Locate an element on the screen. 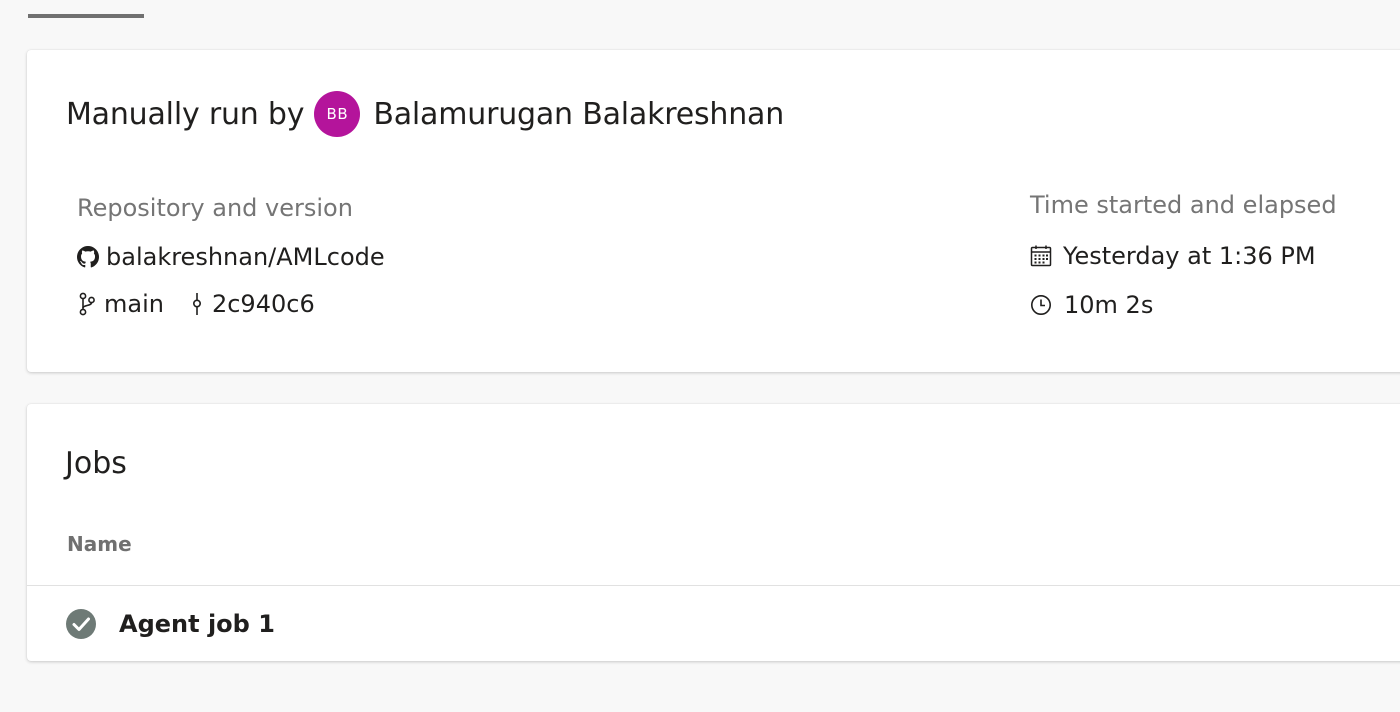 Image resolution: width=1400 pixels, height=712 pixels. branch-icon is located at coordinates (87, 304).